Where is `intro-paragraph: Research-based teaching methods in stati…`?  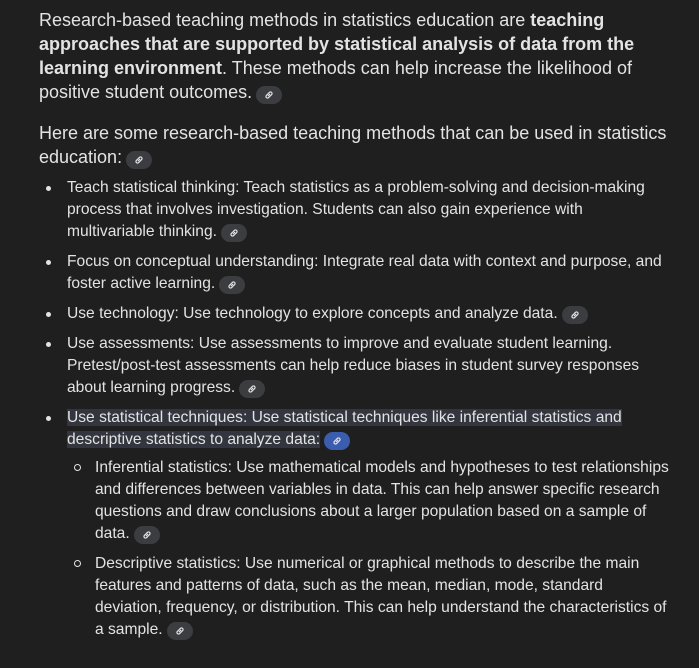 intro-paragraph: Research-based teaching methods in stati… is located at coordinates (354, 56).